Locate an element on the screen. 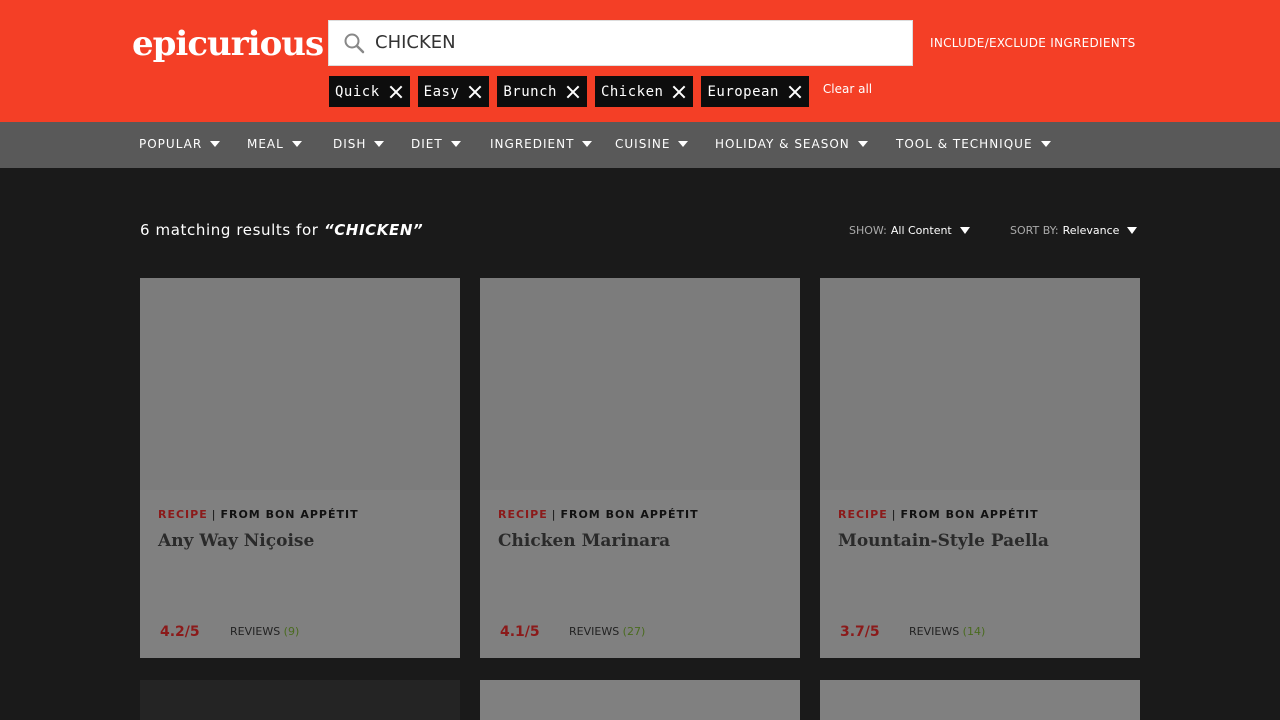  nav-holiday-season: HOLIDAY & SEASON is located at coordinates (791, 144).